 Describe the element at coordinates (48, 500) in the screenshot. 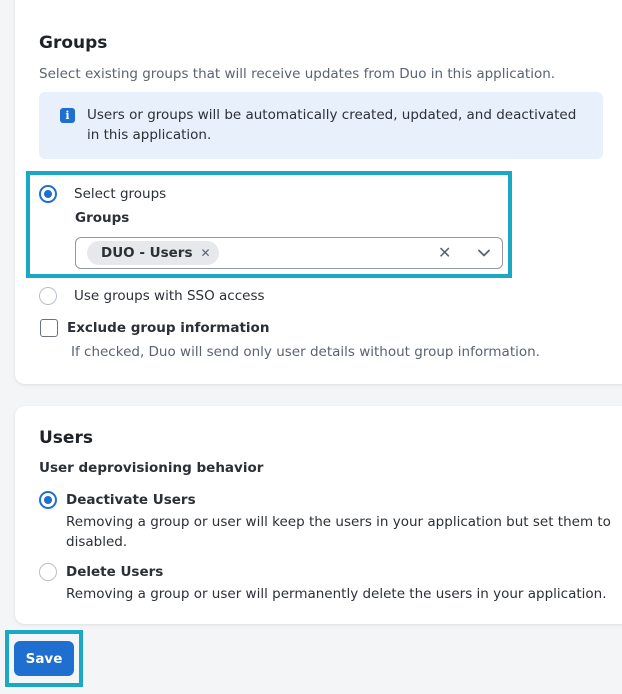

I see `deactivate-users-radio` at that location.